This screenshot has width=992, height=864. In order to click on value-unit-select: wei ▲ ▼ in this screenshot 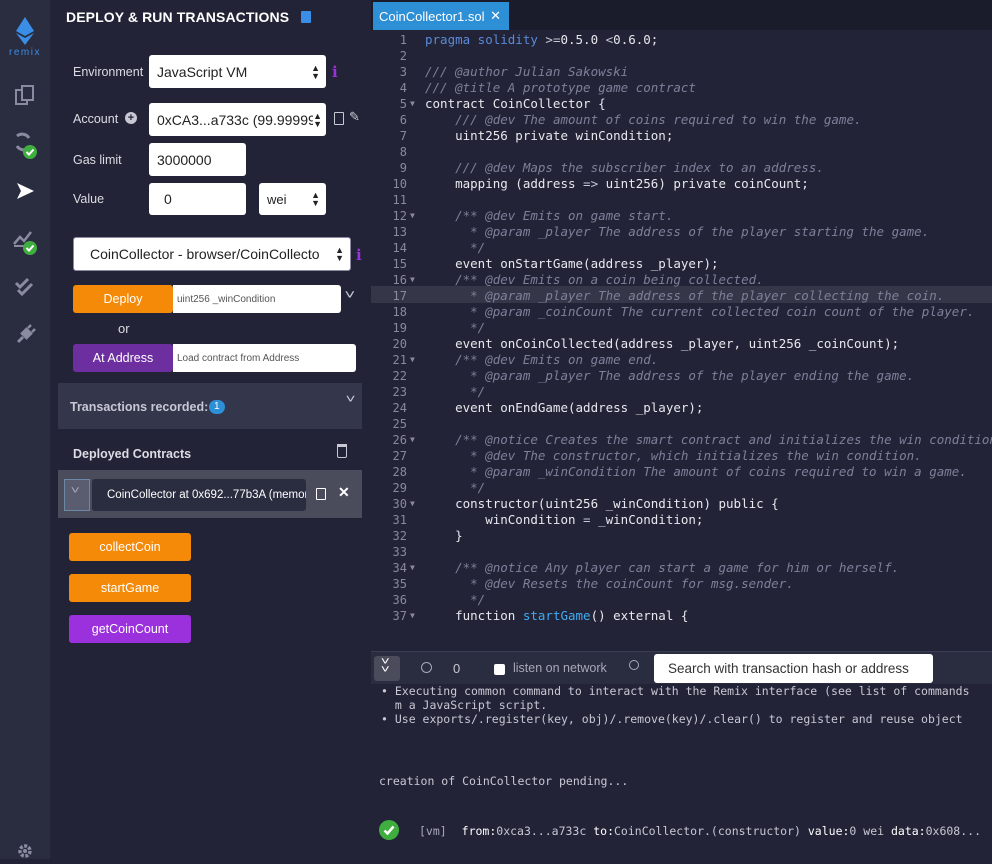, I will do `click(292, 199)`.